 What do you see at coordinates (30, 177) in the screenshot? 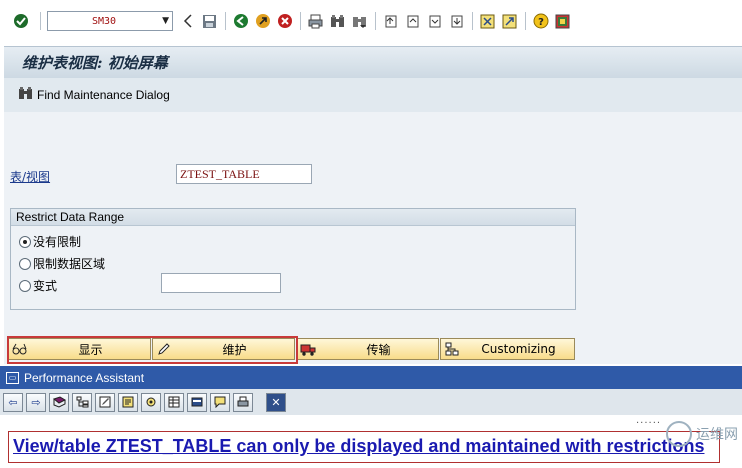
I see `table-view-label: 表/视图` at bounding box center [30, 177].